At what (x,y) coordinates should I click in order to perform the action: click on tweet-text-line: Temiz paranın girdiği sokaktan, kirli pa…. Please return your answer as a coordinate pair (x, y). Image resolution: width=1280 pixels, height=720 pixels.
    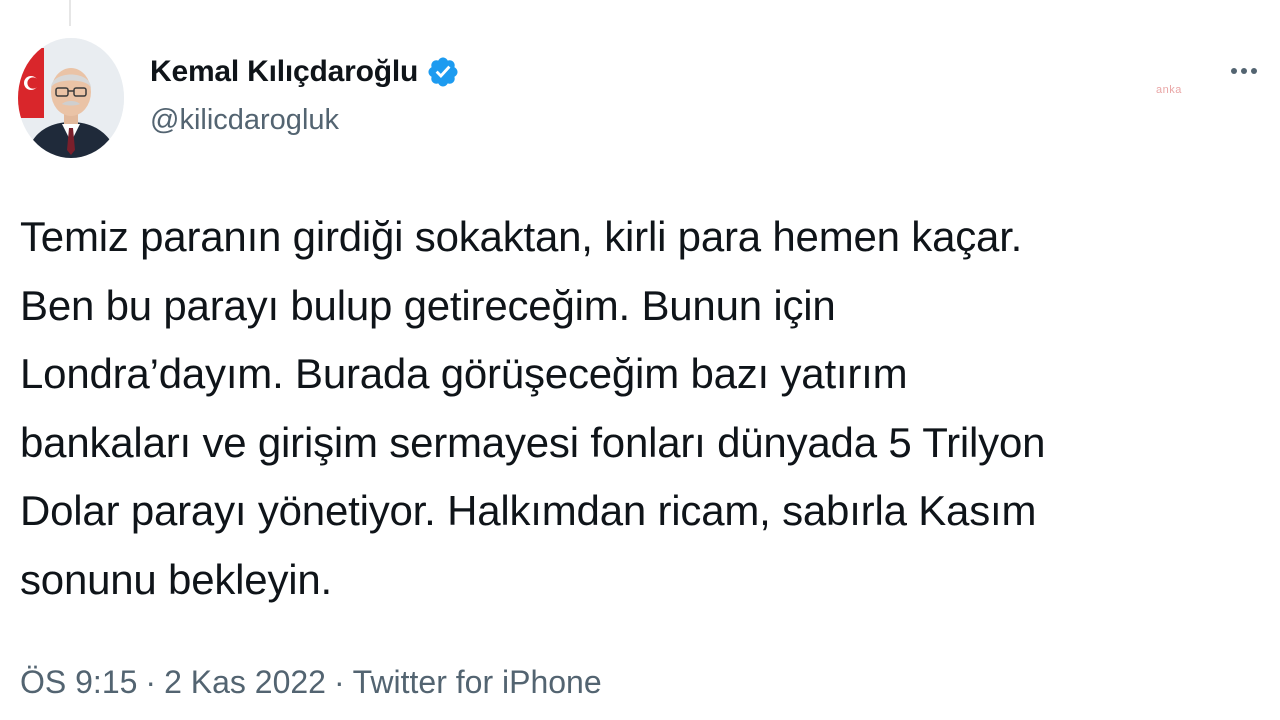
    Looking at the image, I should click on (521, 236).